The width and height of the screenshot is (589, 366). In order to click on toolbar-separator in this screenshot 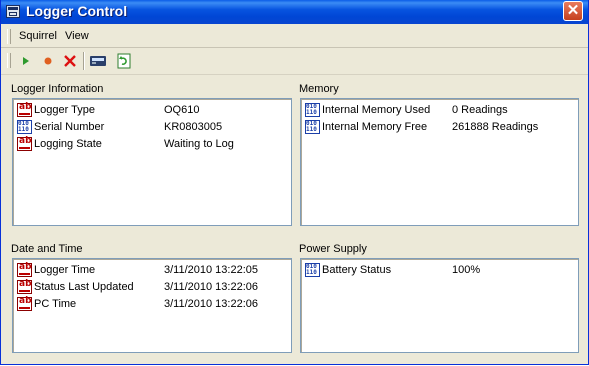, I will do `click(84, 61)`.